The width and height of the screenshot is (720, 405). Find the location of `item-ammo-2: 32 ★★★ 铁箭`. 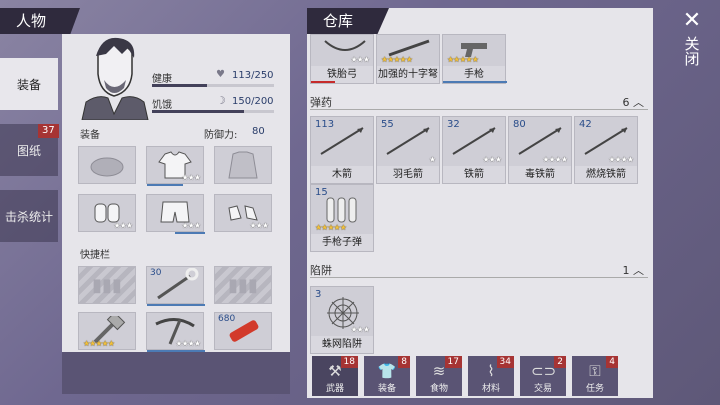

item-ammo-2: 32 ★★★ 铁箭 is located at coordinates (474, 150).